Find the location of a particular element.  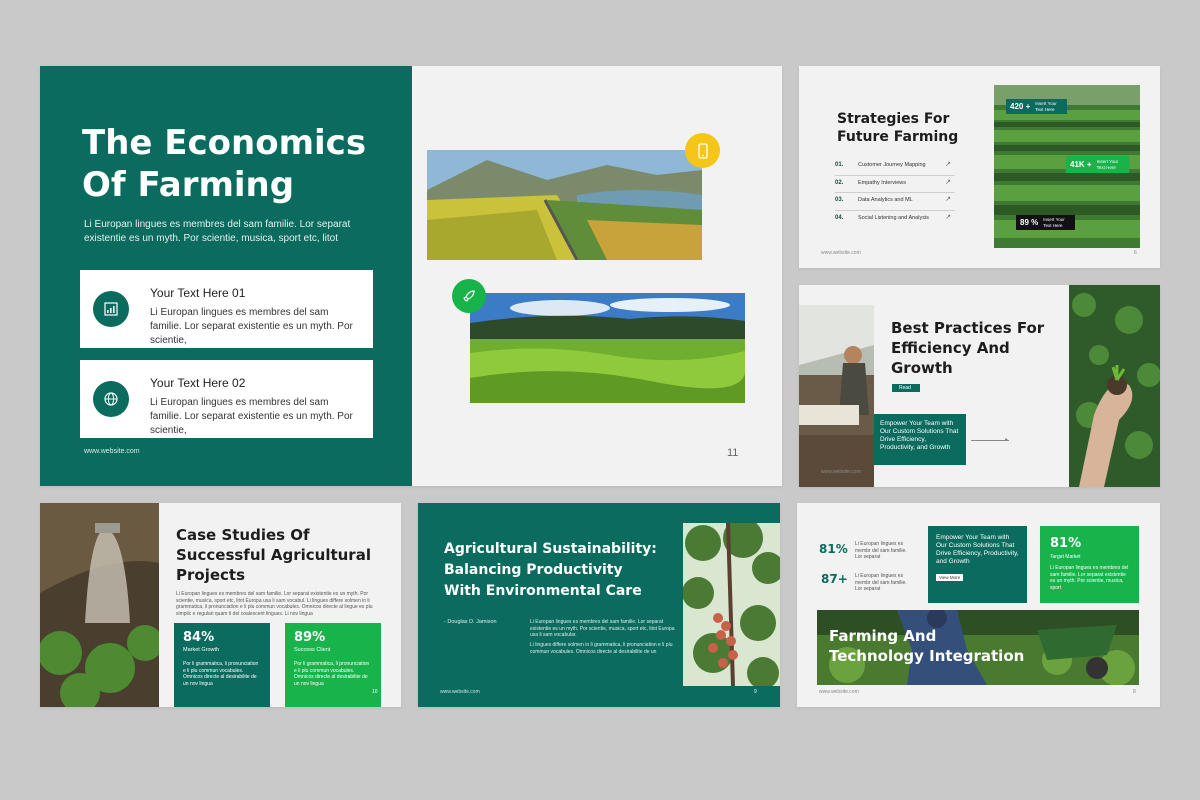

author: - Douglas D. Jamison is located at coordinates (470, 622).